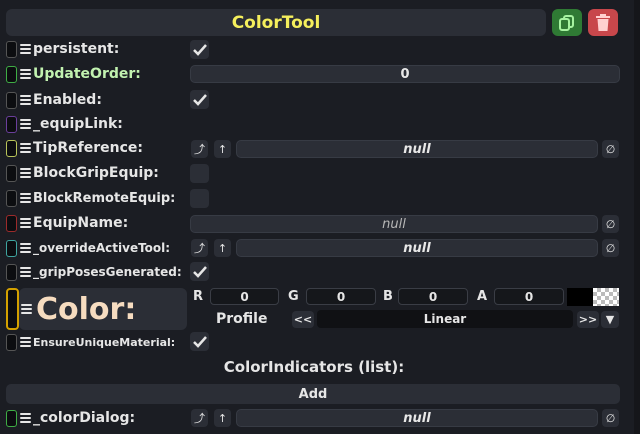 Image resolution: width=640 pixels, height=434 pixels. I want to click on duplicate-icon, so click(566, 22).